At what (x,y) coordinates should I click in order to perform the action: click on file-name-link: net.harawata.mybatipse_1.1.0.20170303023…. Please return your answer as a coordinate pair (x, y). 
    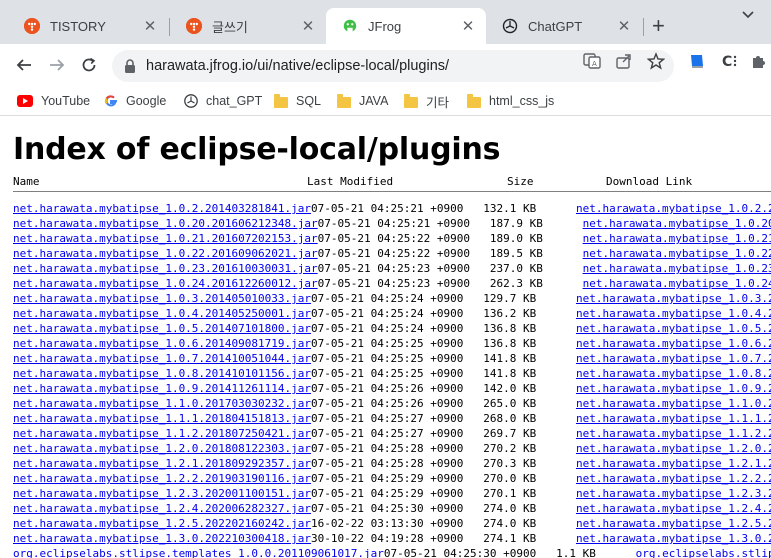
    Looking at the image, I should click on (162, 403).